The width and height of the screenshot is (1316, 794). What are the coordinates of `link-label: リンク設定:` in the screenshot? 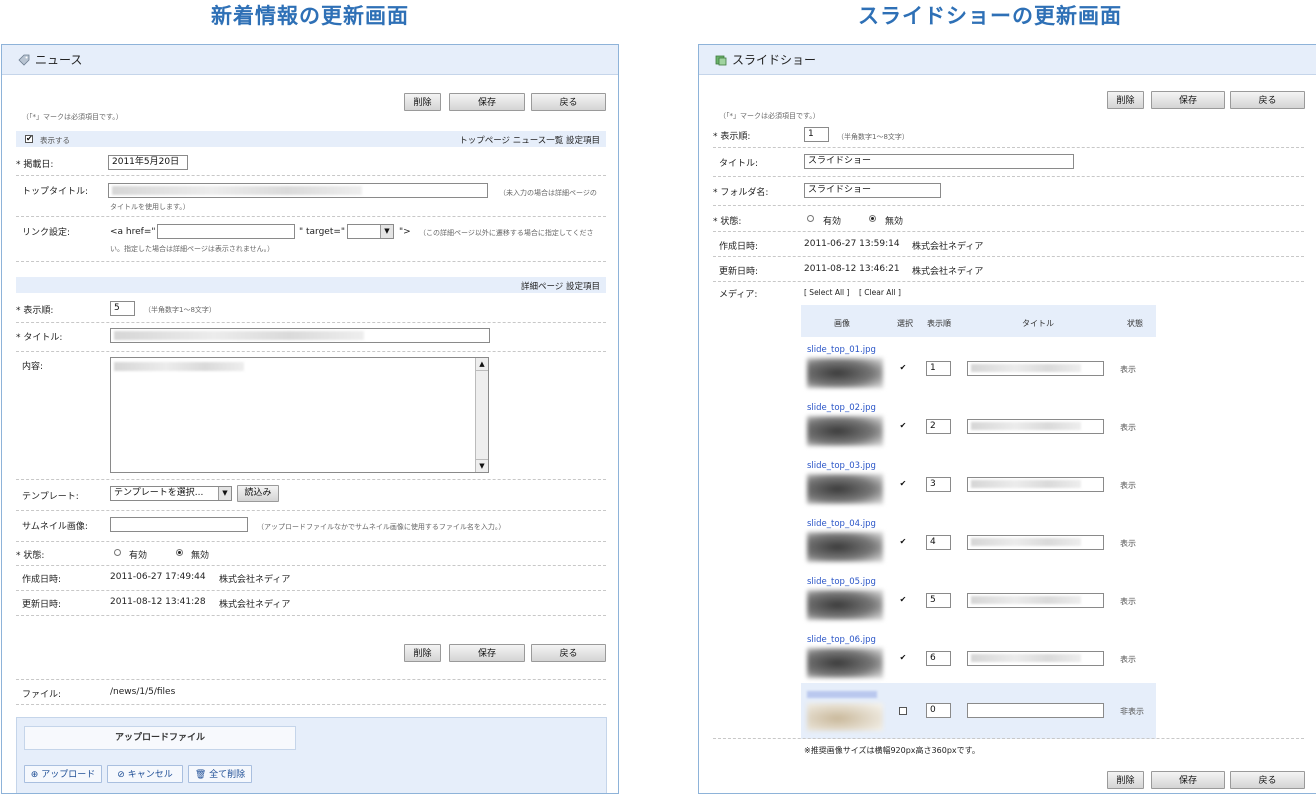 It's located at (46, 233).